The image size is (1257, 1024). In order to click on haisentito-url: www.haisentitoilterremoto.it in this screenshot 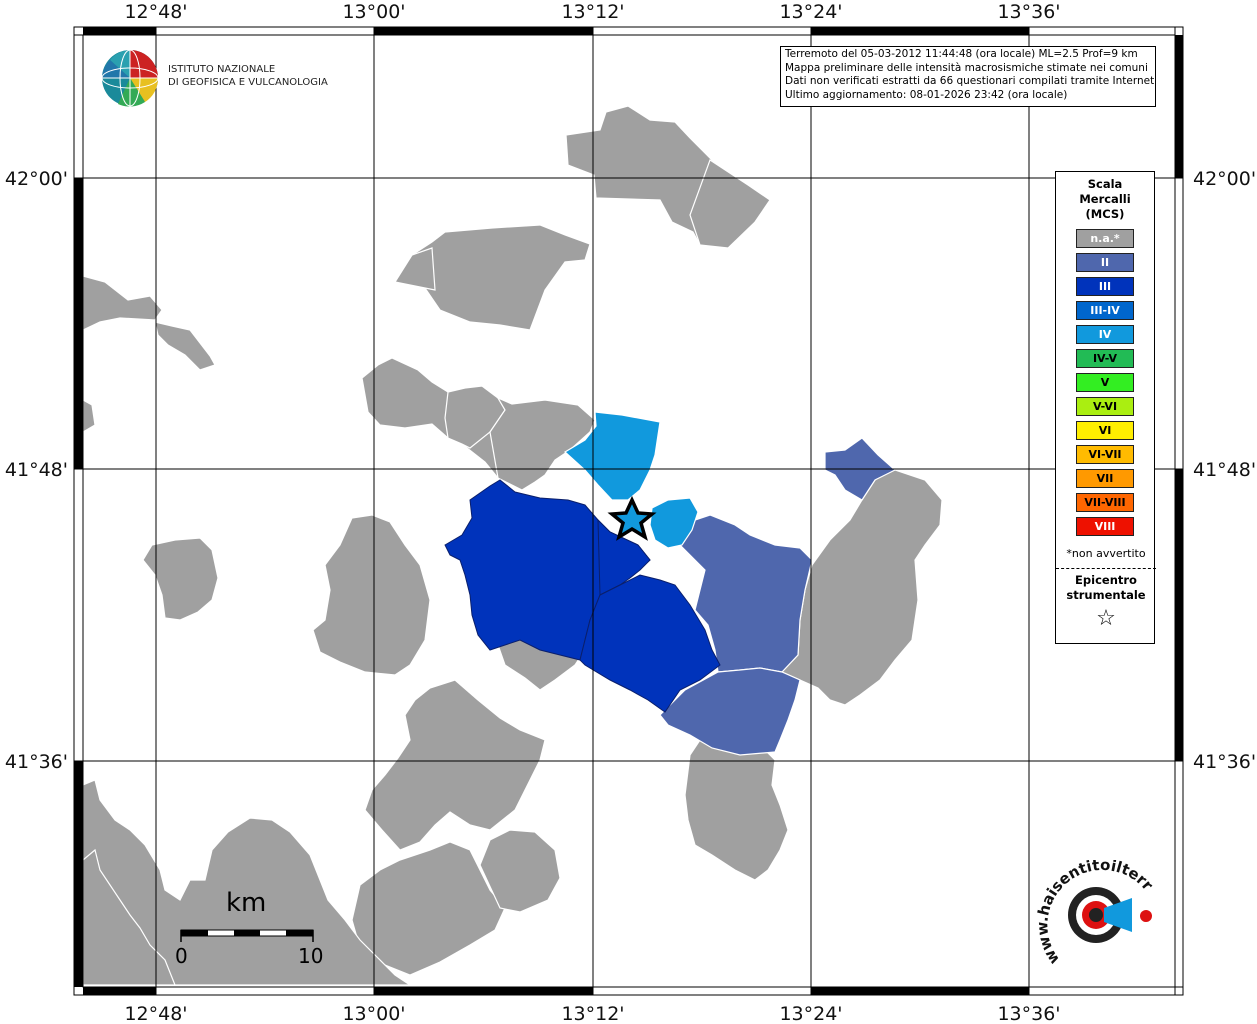, I will do `click(1093, 914)`.